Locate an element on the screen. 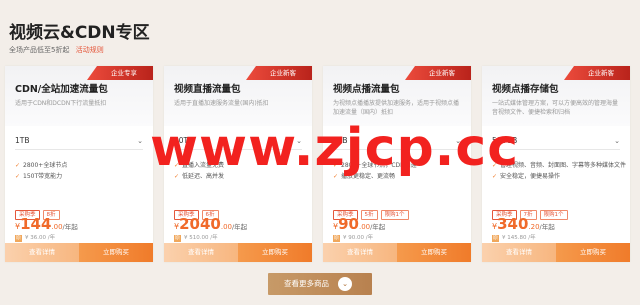 This screenshot has height=305, width=640. page-title: 视频云&CDN专区 is located at coordinates (79, 33).